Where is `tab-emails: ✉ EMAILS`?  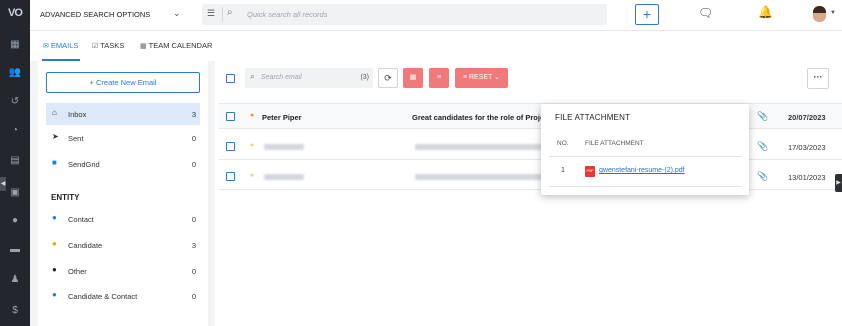 tab-emails: ✉ EMAILS is located at coordinates (60, 45).